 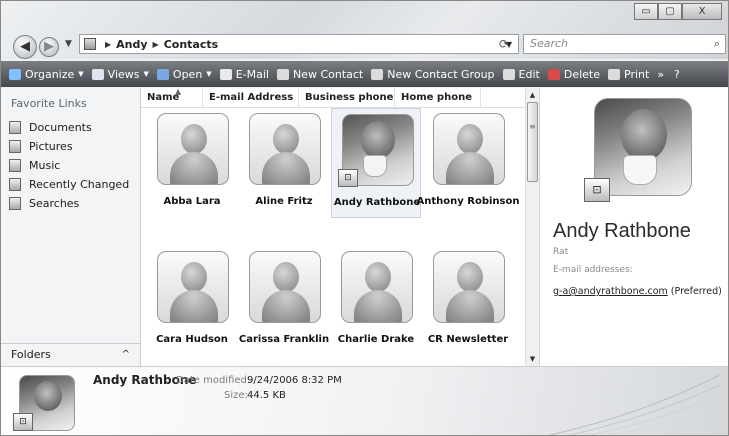 What do you see at coordinates (561, 252) in the screenshot?
I see `preview-nickname: Rat` at bounding box center [561, 252].